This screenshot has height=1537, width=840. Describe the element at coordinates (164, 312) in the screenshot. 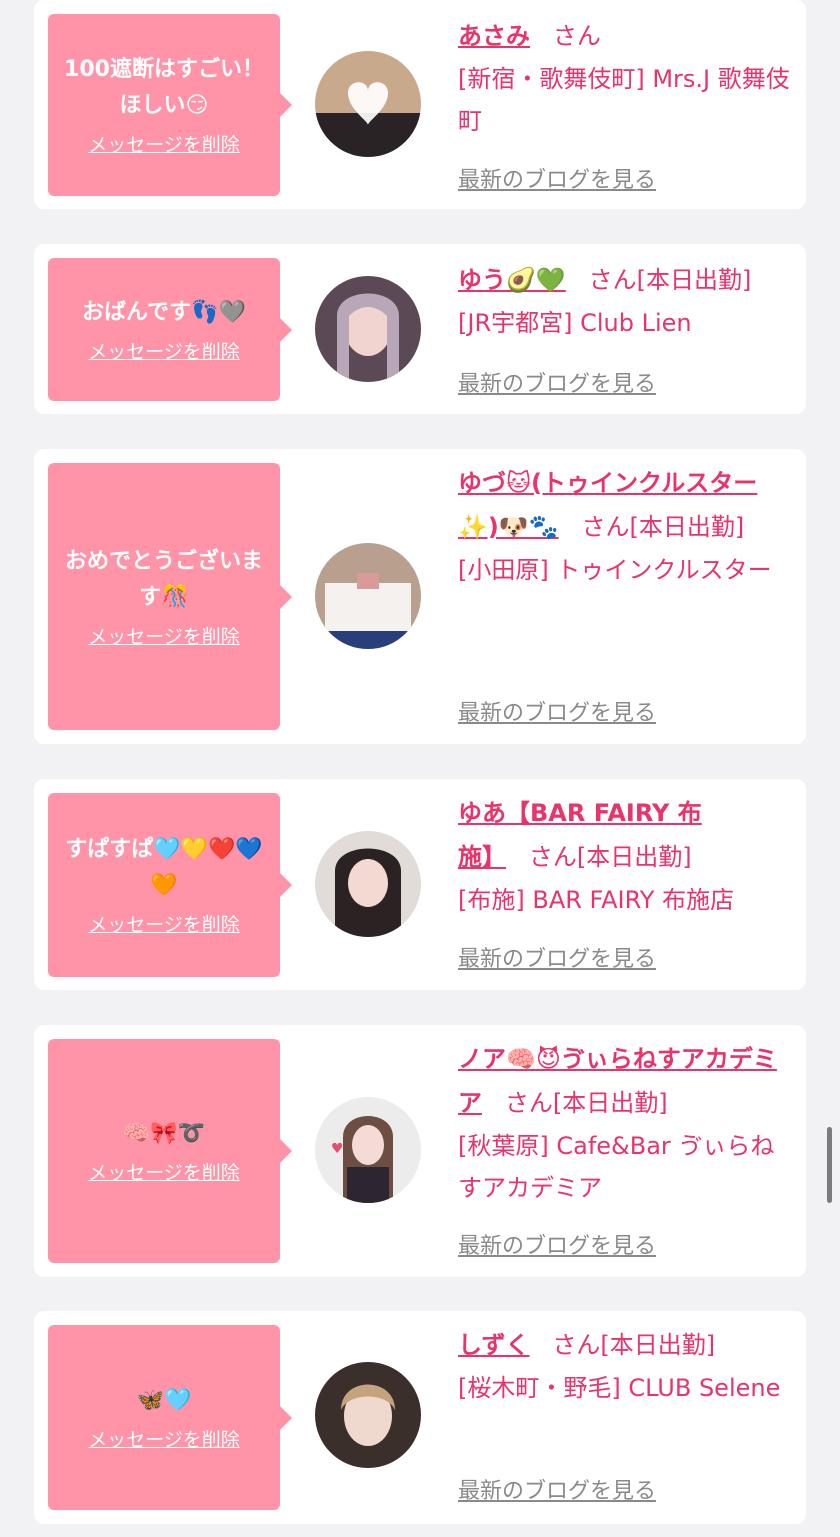

I see `message-text: おばんです👣🩶` at that location.